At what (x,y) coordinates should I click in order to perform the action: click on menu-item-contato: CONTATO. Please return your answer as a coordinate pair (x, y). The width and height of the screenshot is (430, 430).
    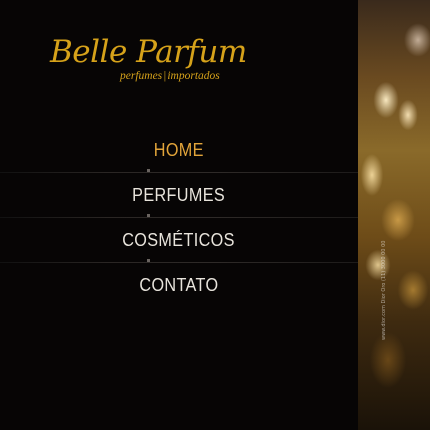
    Looking at the image, I should click on (179, 285).